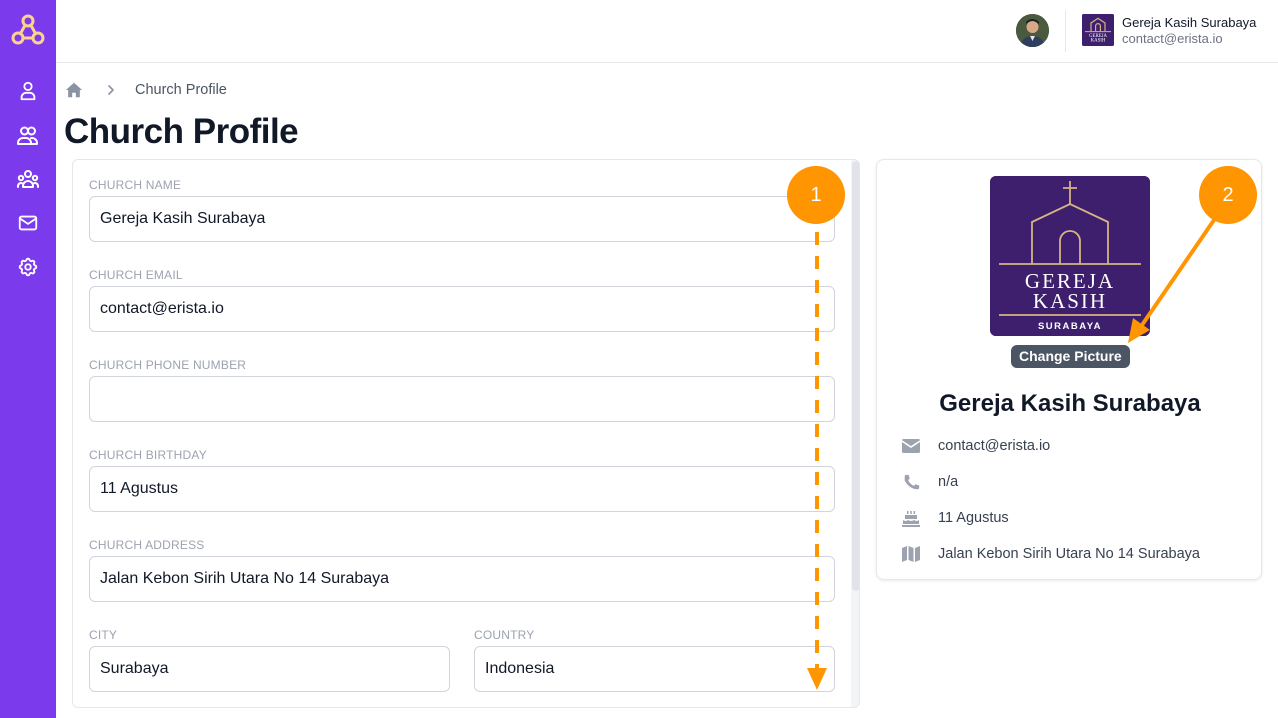 Image resolution: width=1278 pixels, height=718 pixels. Describe the element at coordinates (1069, 554) in the screenshot. I see `info-address-text: Jalan Kebon Sirih Utara No 14 Surabaya` at that location.